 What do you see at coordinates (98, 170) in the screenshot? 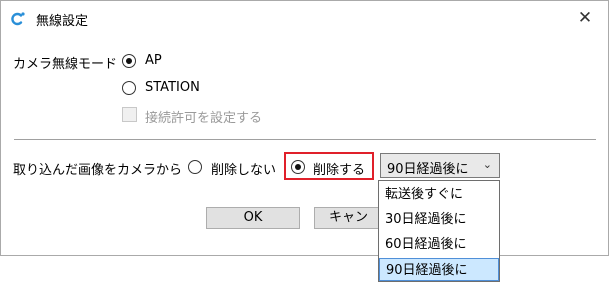
I see `delete-images-label: 取り込んだ画像をカメラから` at bounding box center [98, 170].